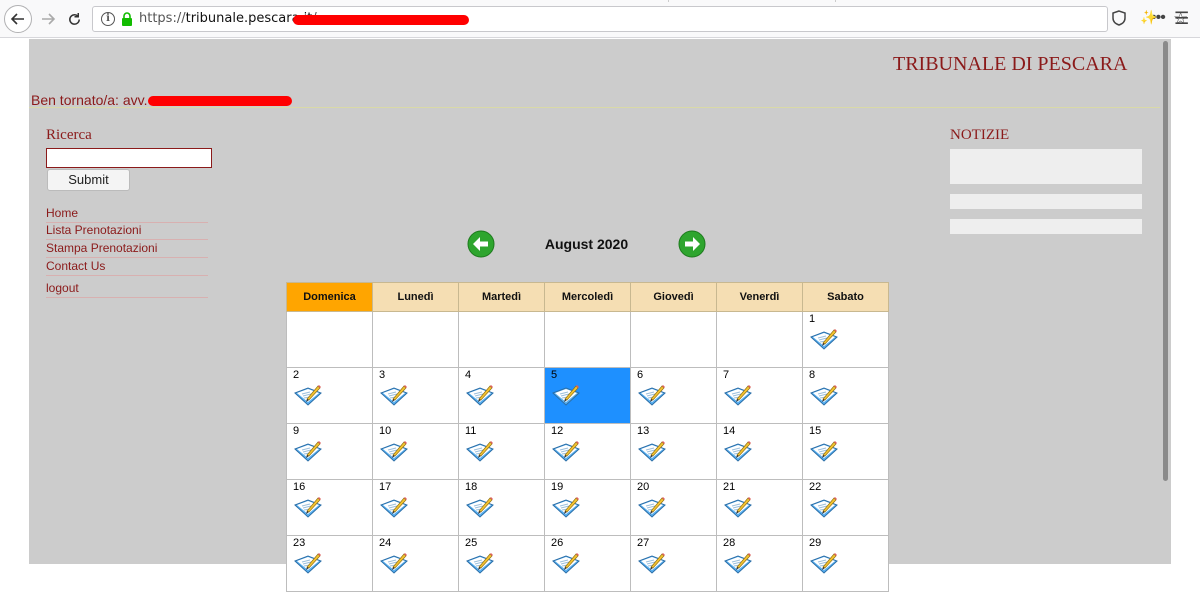 The height and width of the screenshot is (592, 1200). Describe the element at coordinates (329, 395) in the screenshot. I see `calendar-day-cell: 2` at that location.